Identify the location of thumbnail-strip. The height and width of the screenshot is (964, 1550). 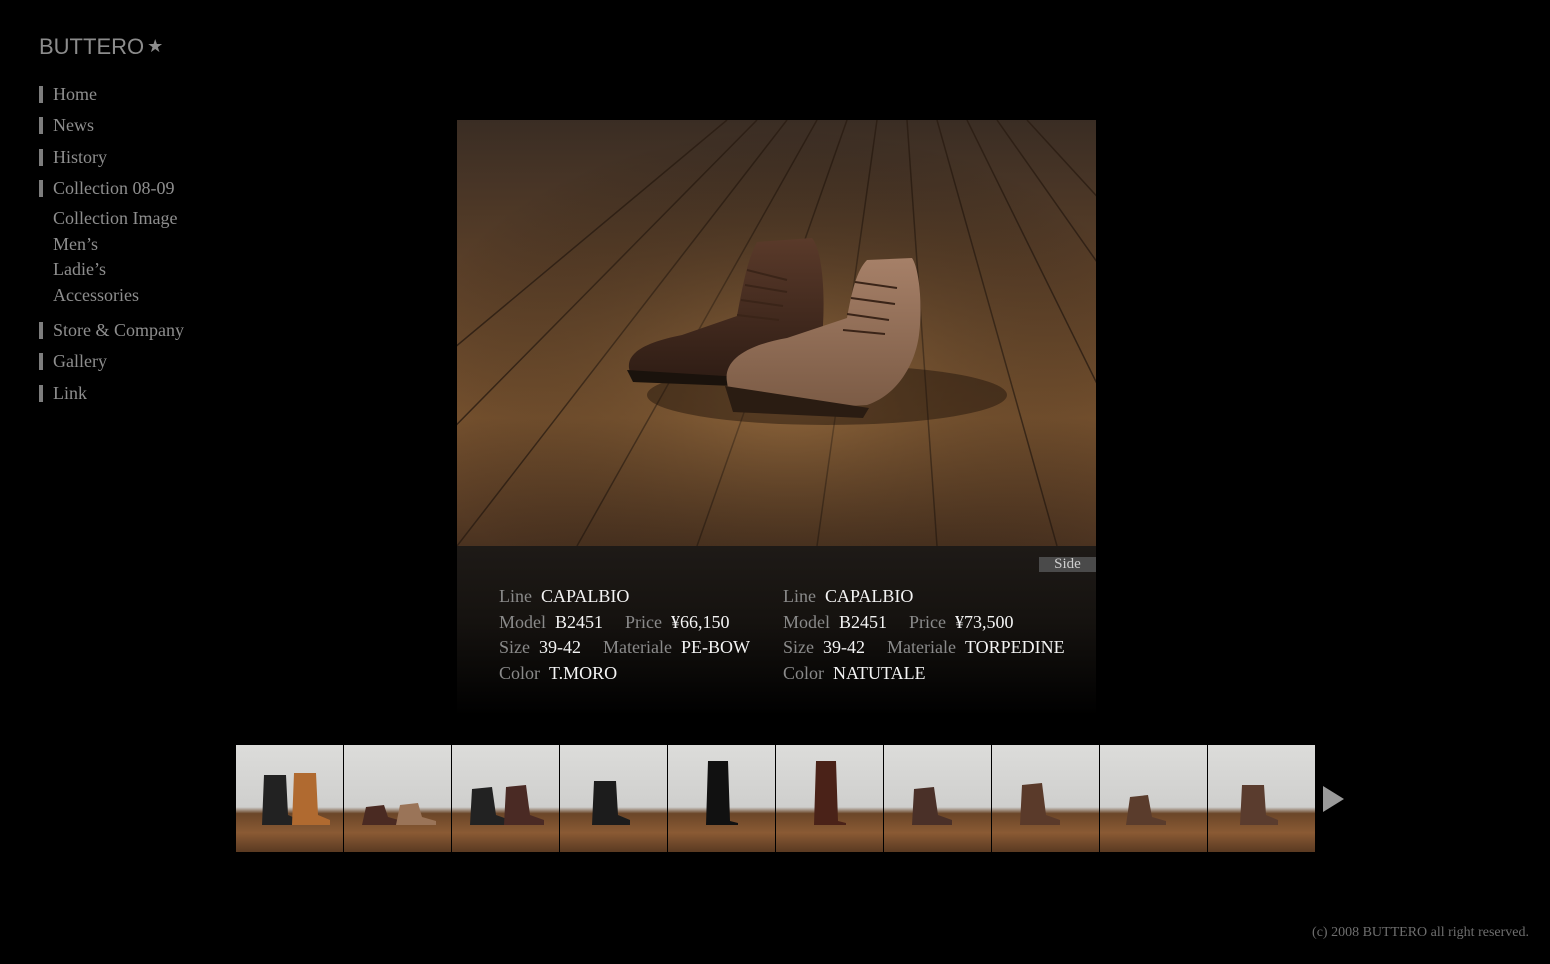
(776, 798).